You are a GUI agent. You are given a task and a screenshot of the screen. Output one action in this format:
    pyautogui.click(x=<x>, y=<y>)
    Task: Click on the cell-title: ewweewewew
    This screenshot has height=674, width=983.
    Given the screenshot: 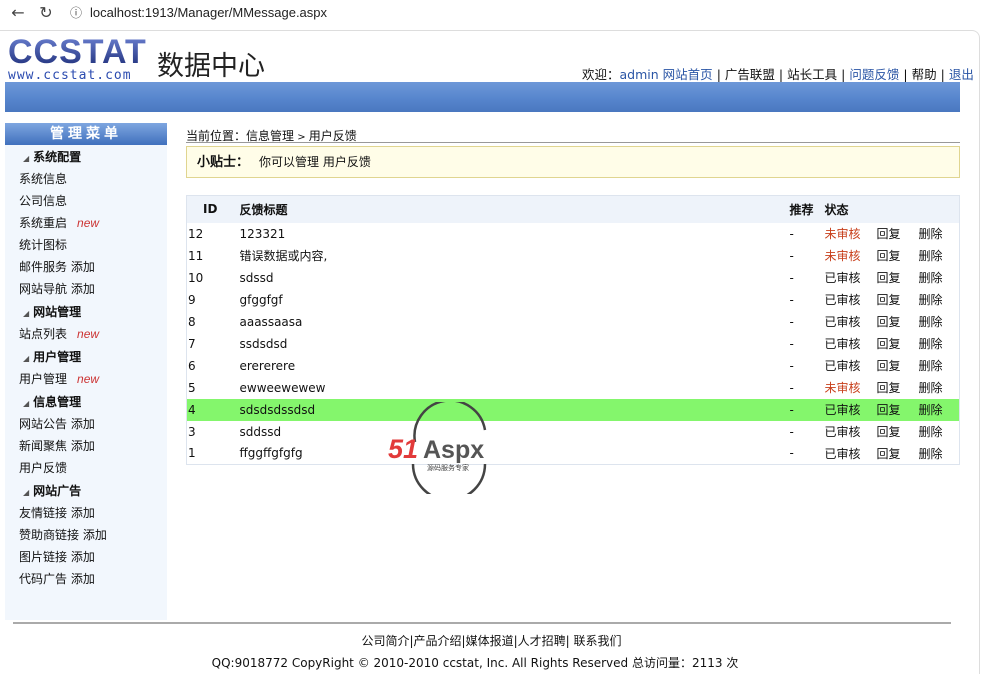 What is the action you would take?
    pyautogui.click(x=509, y=388)
    